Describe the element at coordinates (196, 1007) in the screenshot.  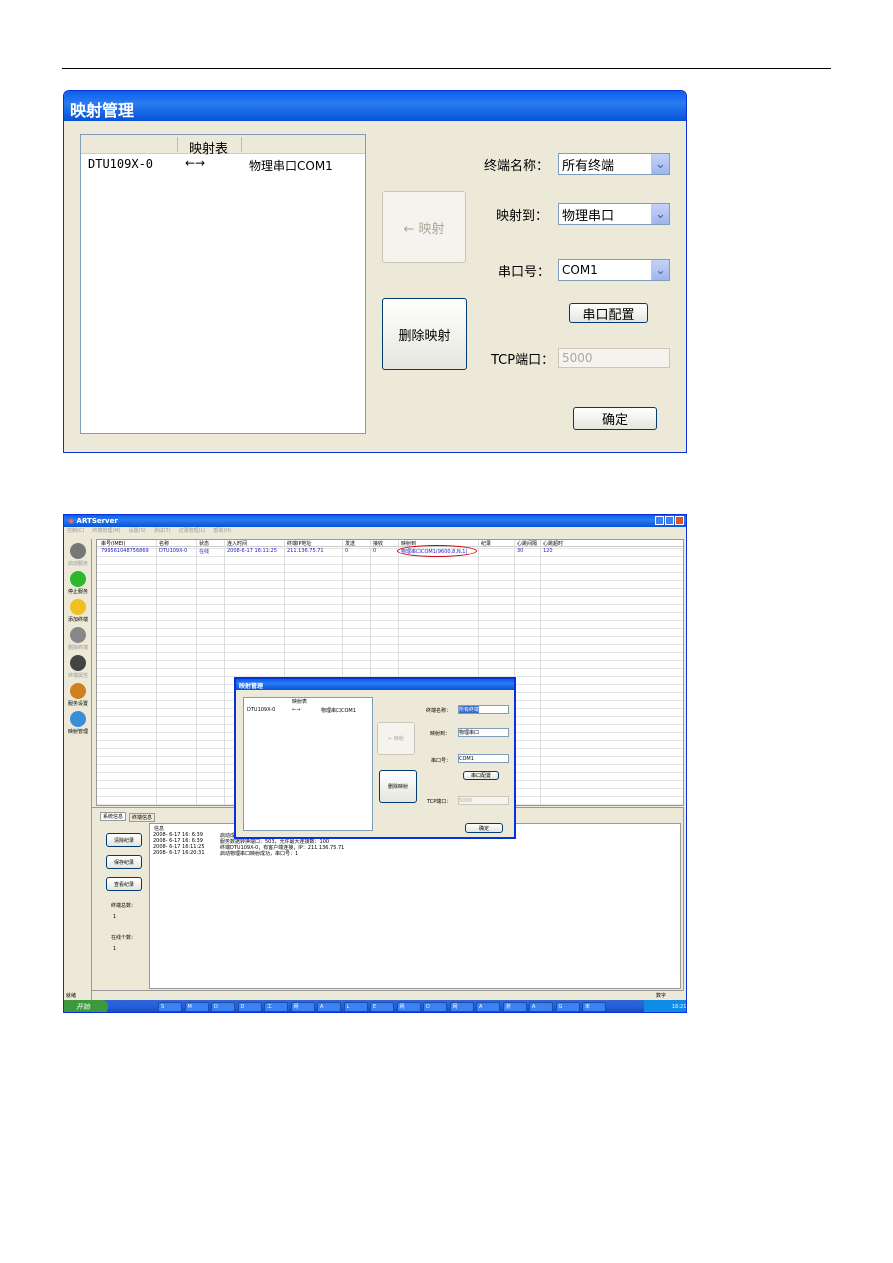
I see `taskbar-button: M` at that location.